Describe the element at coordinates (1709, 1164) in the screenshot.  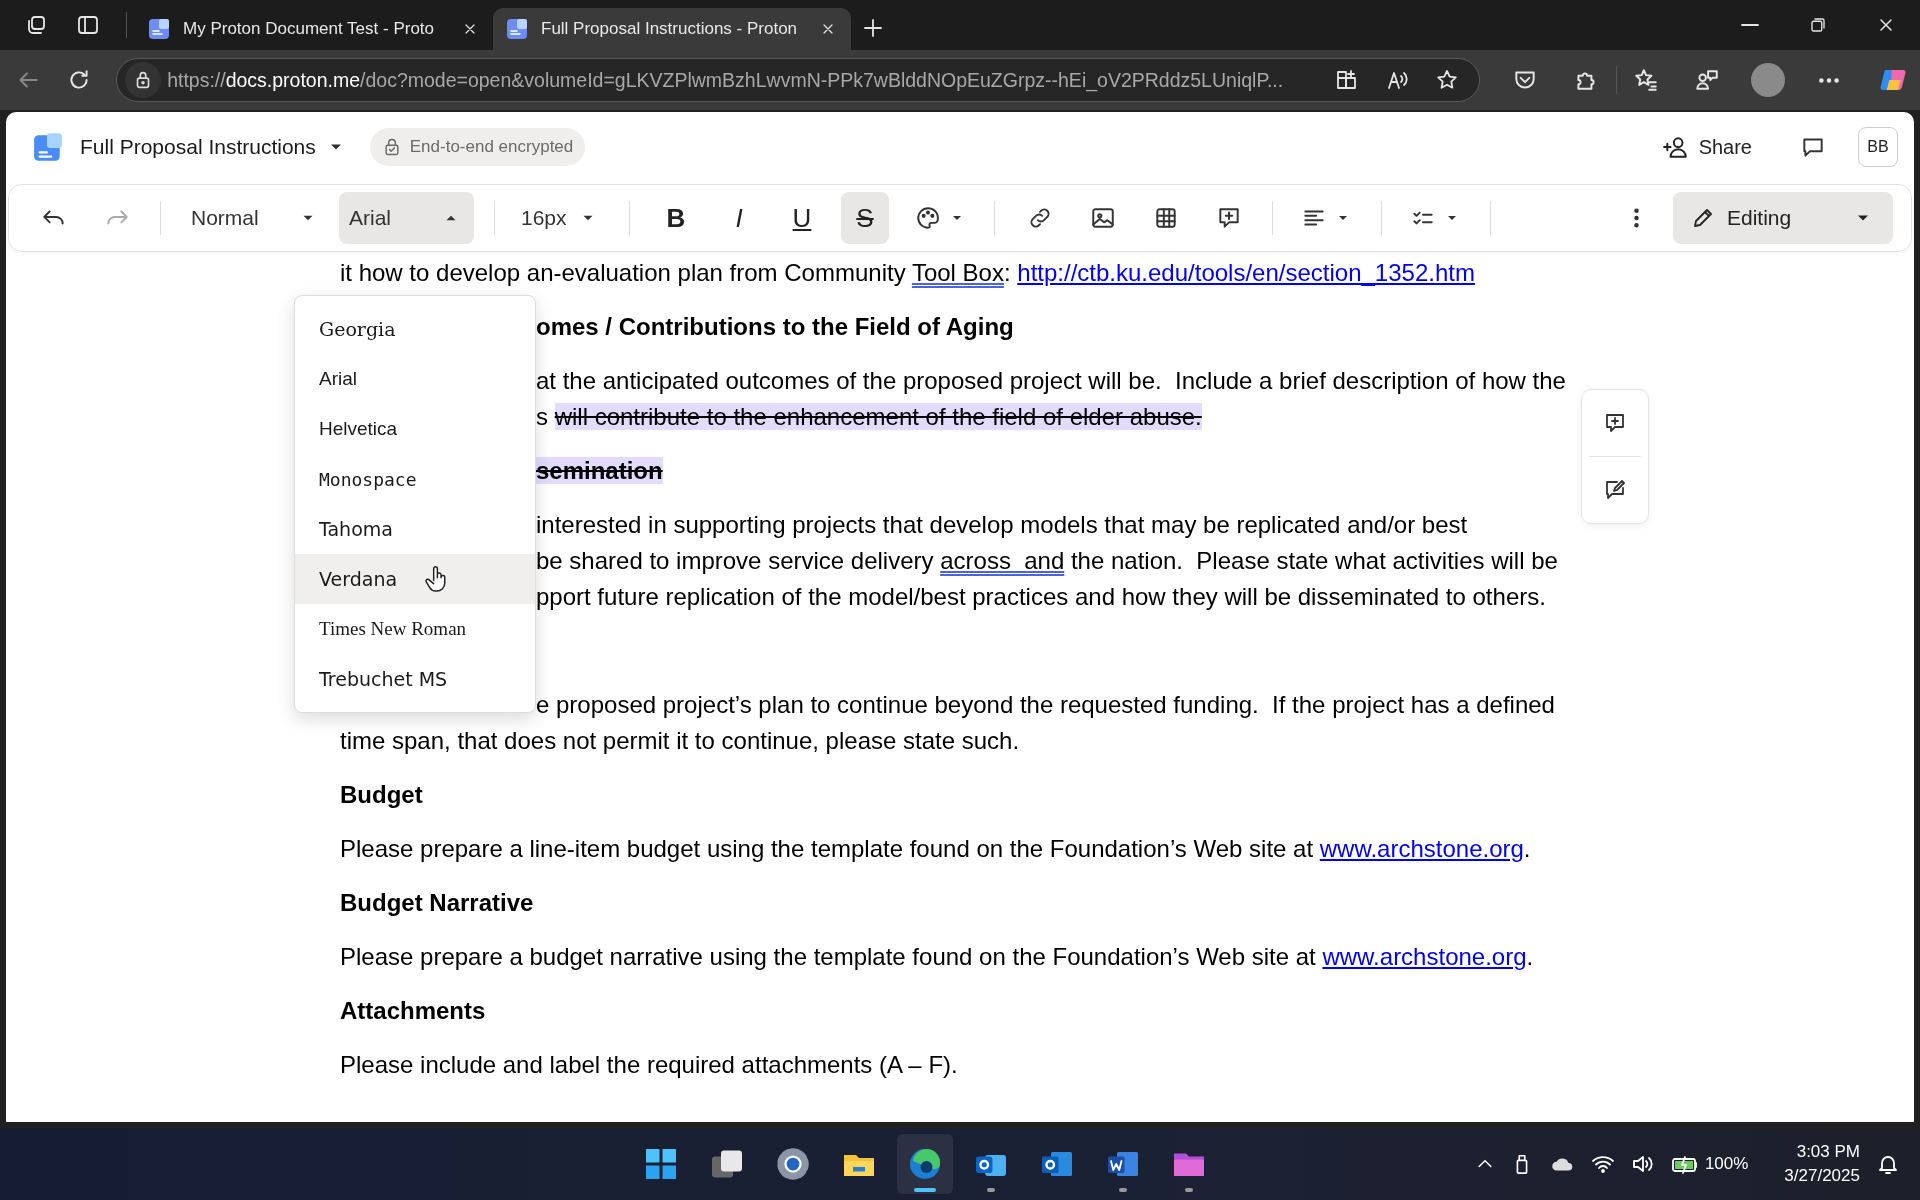
I see `battery-button: 100%` at that location.